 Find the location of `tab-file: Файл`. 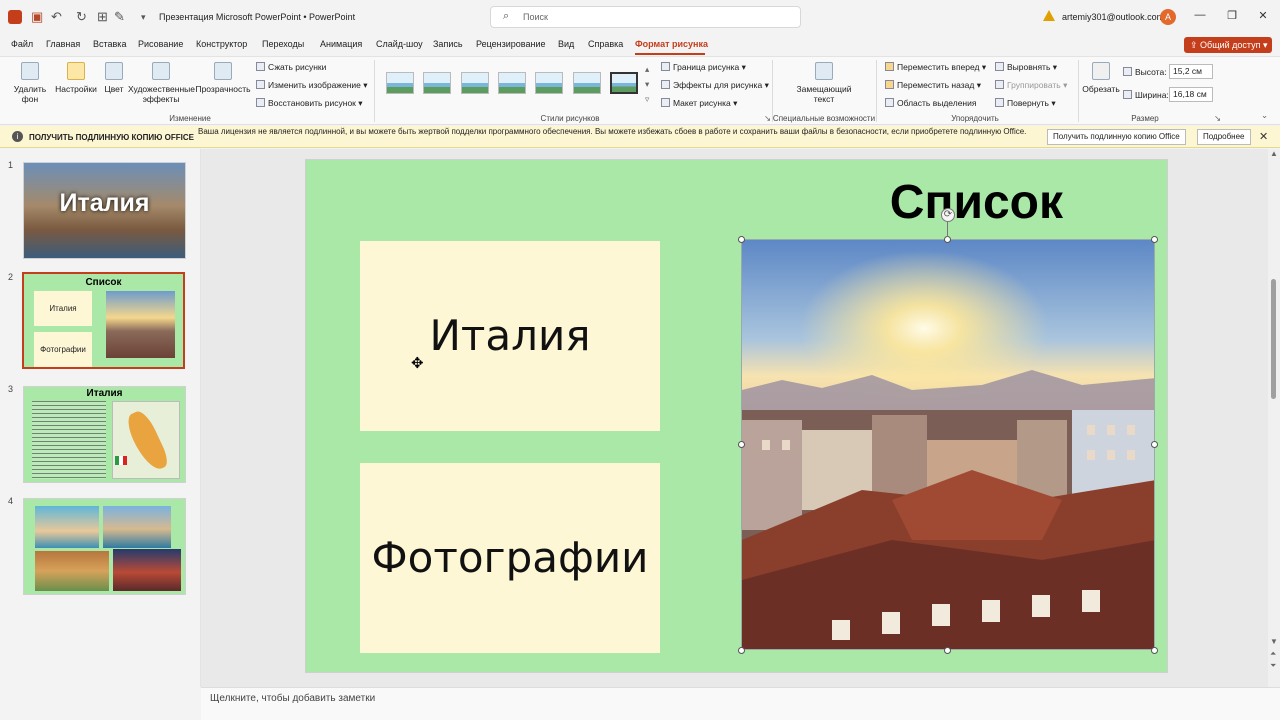

tab-file: Файл is located at coordinates (22, 44).